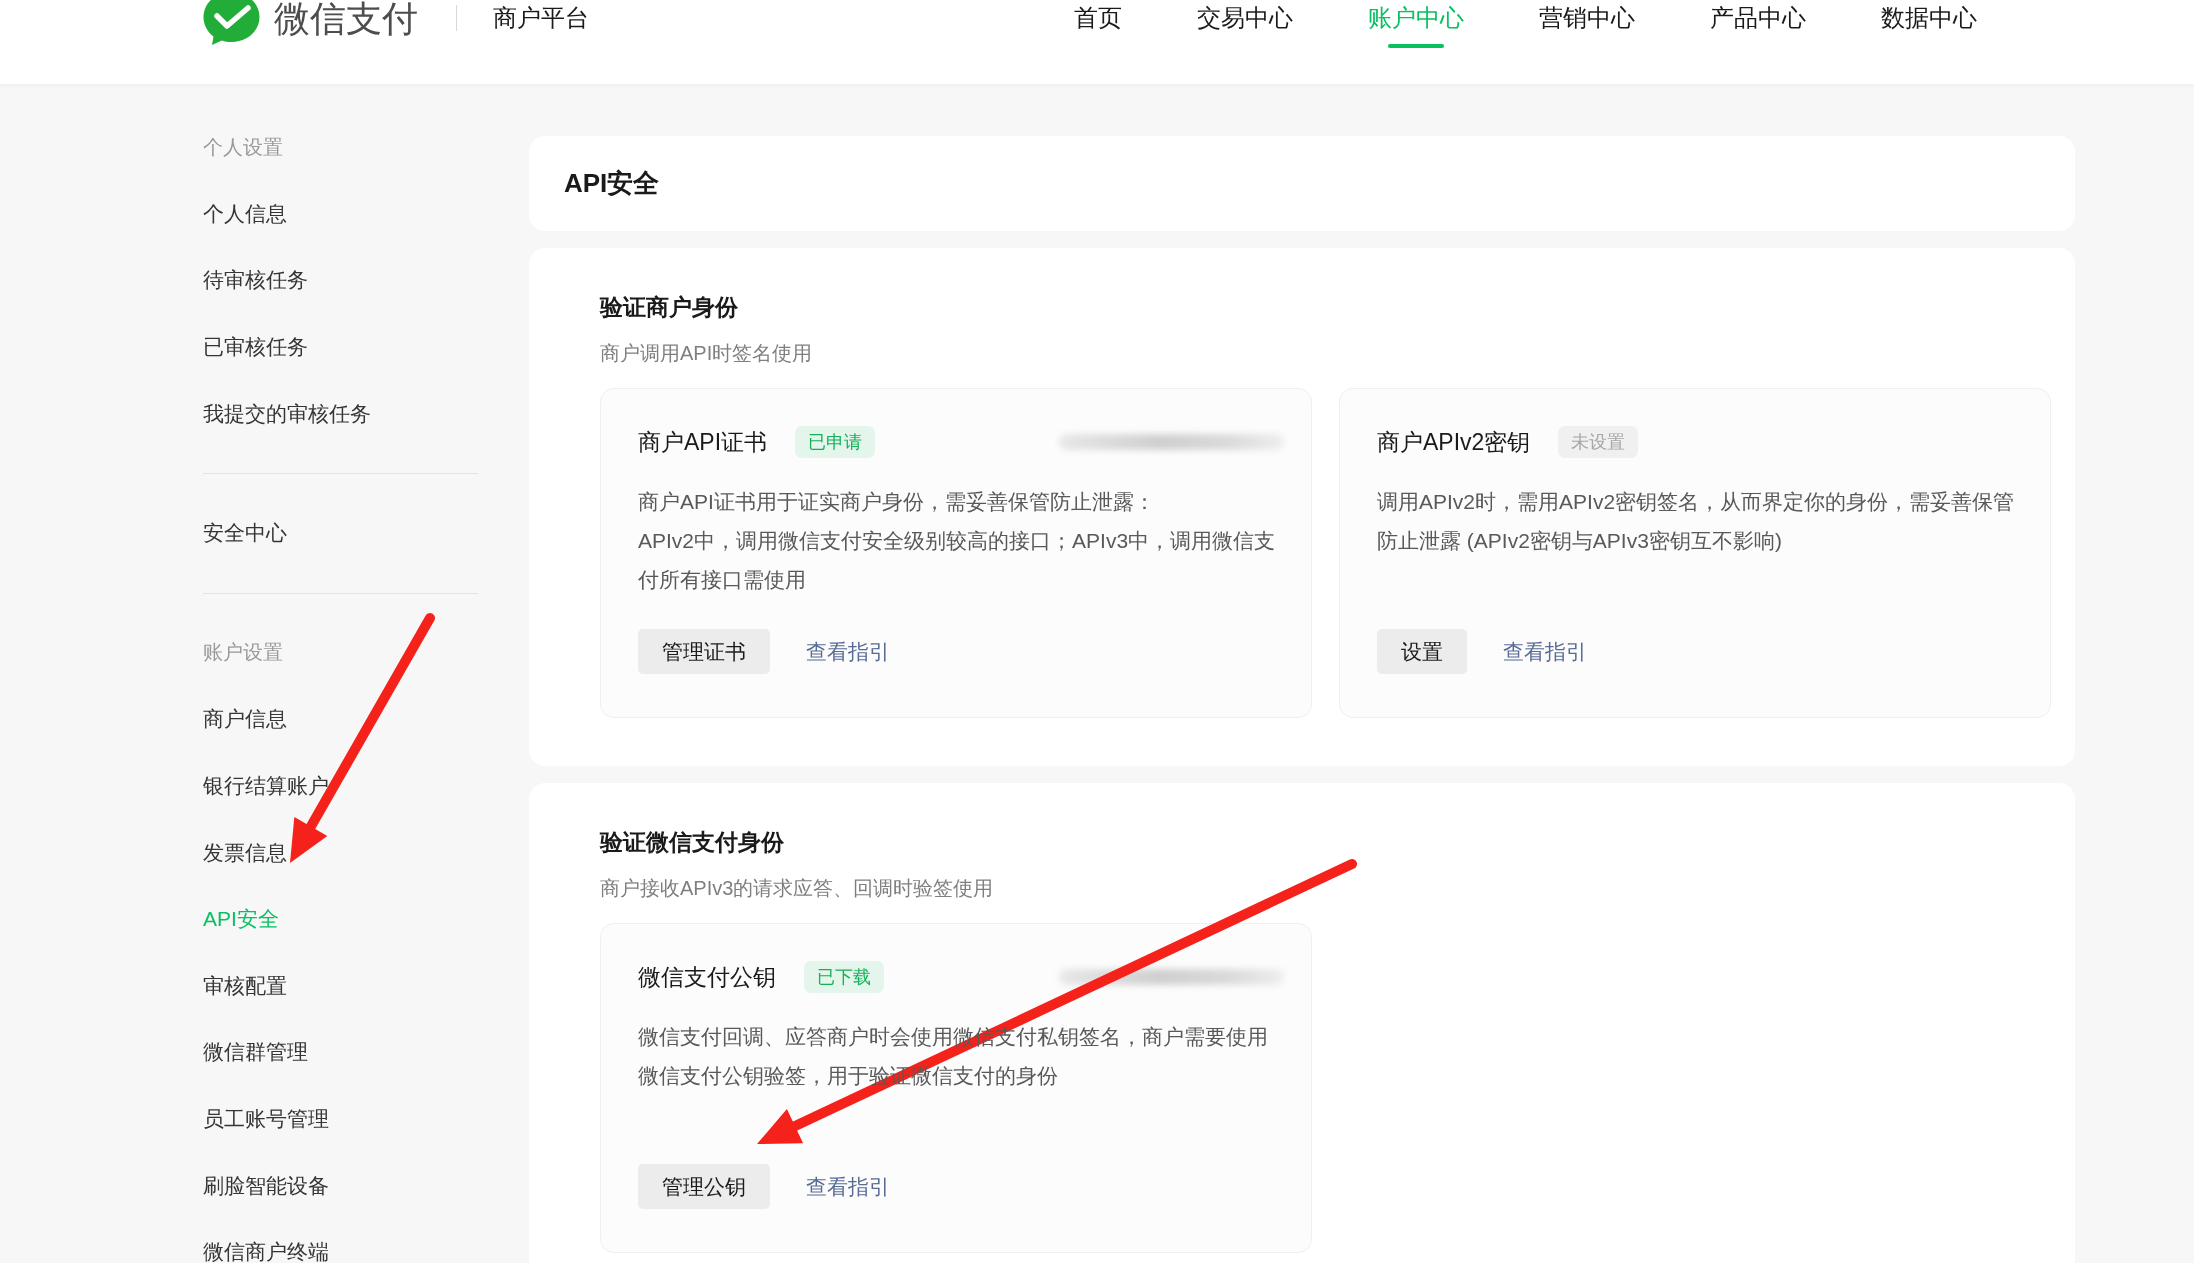 This screenshot has height=1263, width=2194. I want to click on sidebar-item: 员工账号管理, so click(266, 1119).